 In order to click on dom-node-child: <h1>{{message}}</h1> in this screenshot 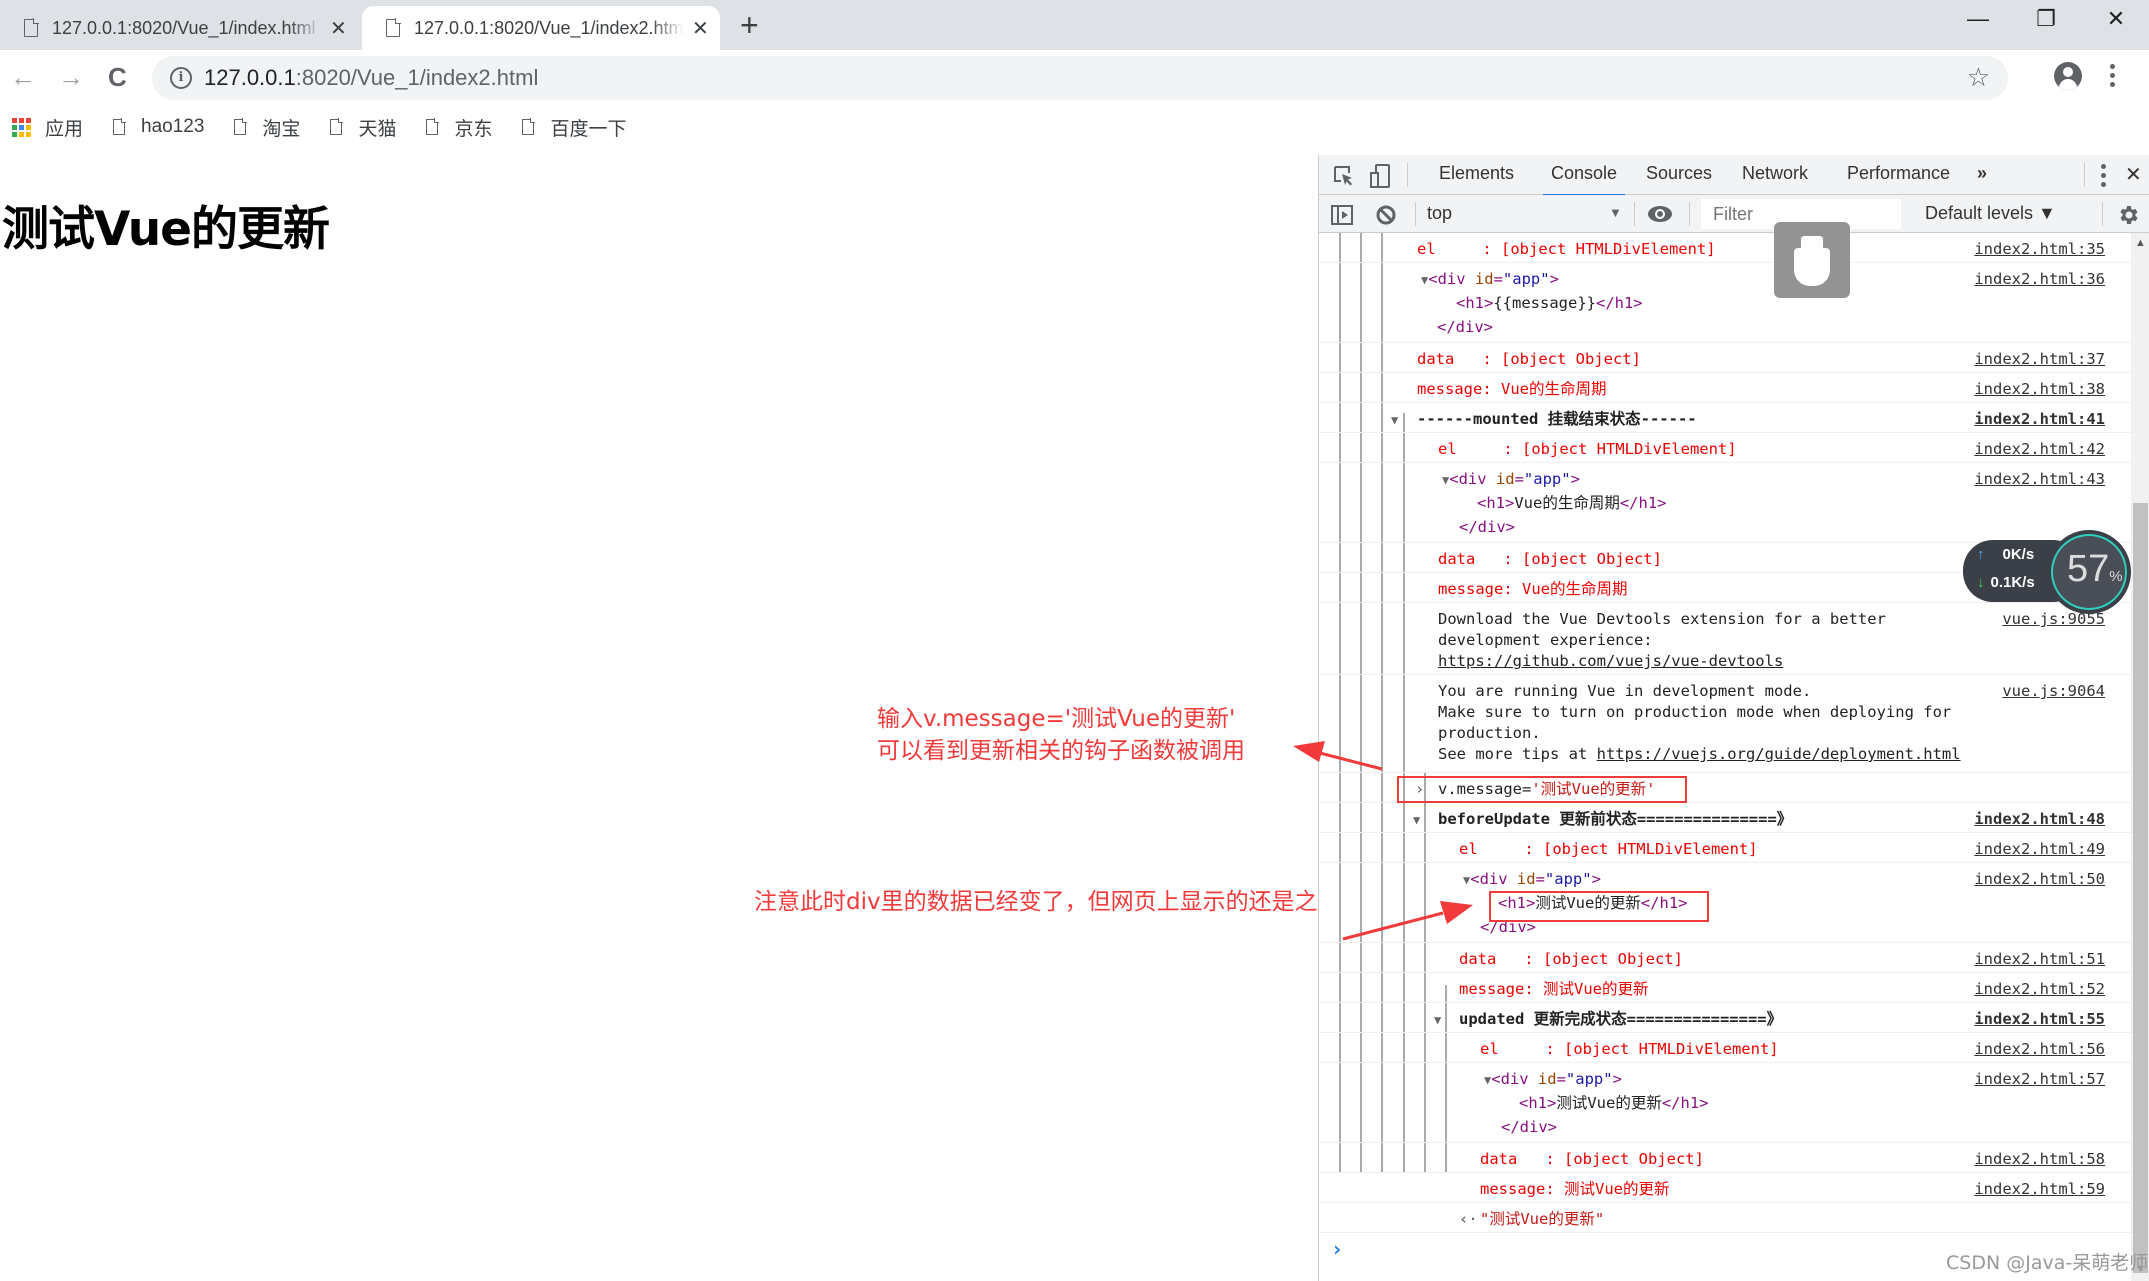, I will do `click(1549, 303)`.